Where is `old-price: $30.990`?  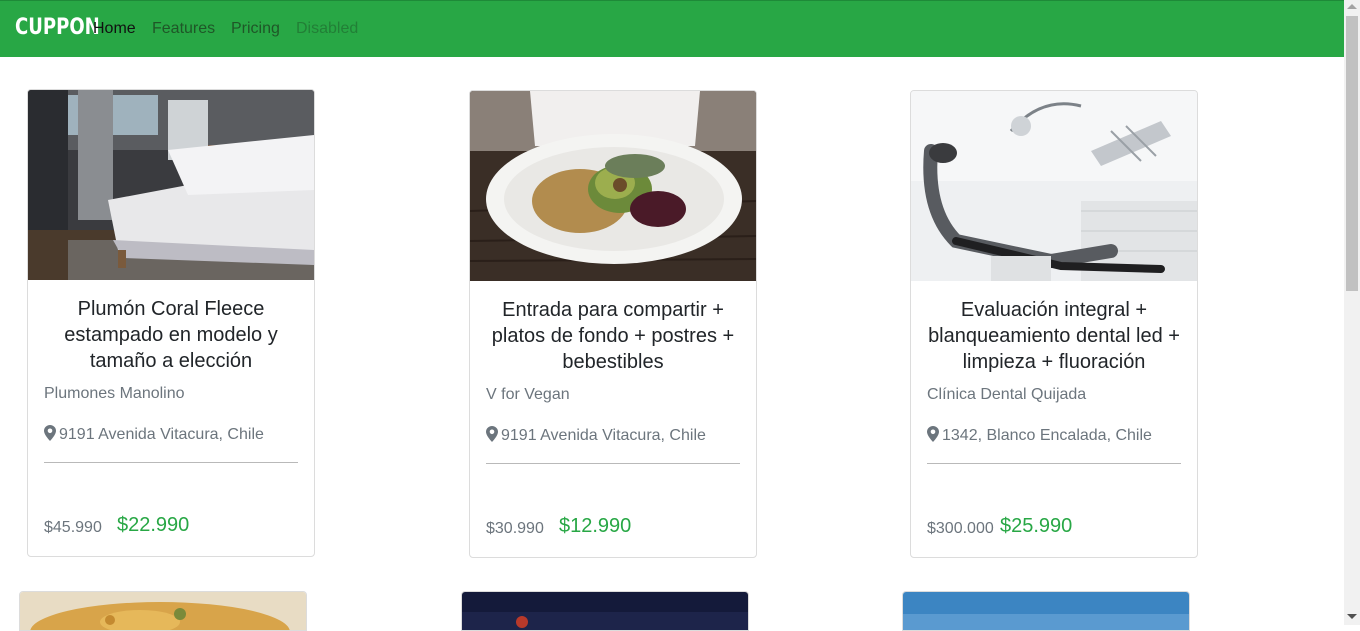 old-price: $30.990 is located at coordinates (515, 528).